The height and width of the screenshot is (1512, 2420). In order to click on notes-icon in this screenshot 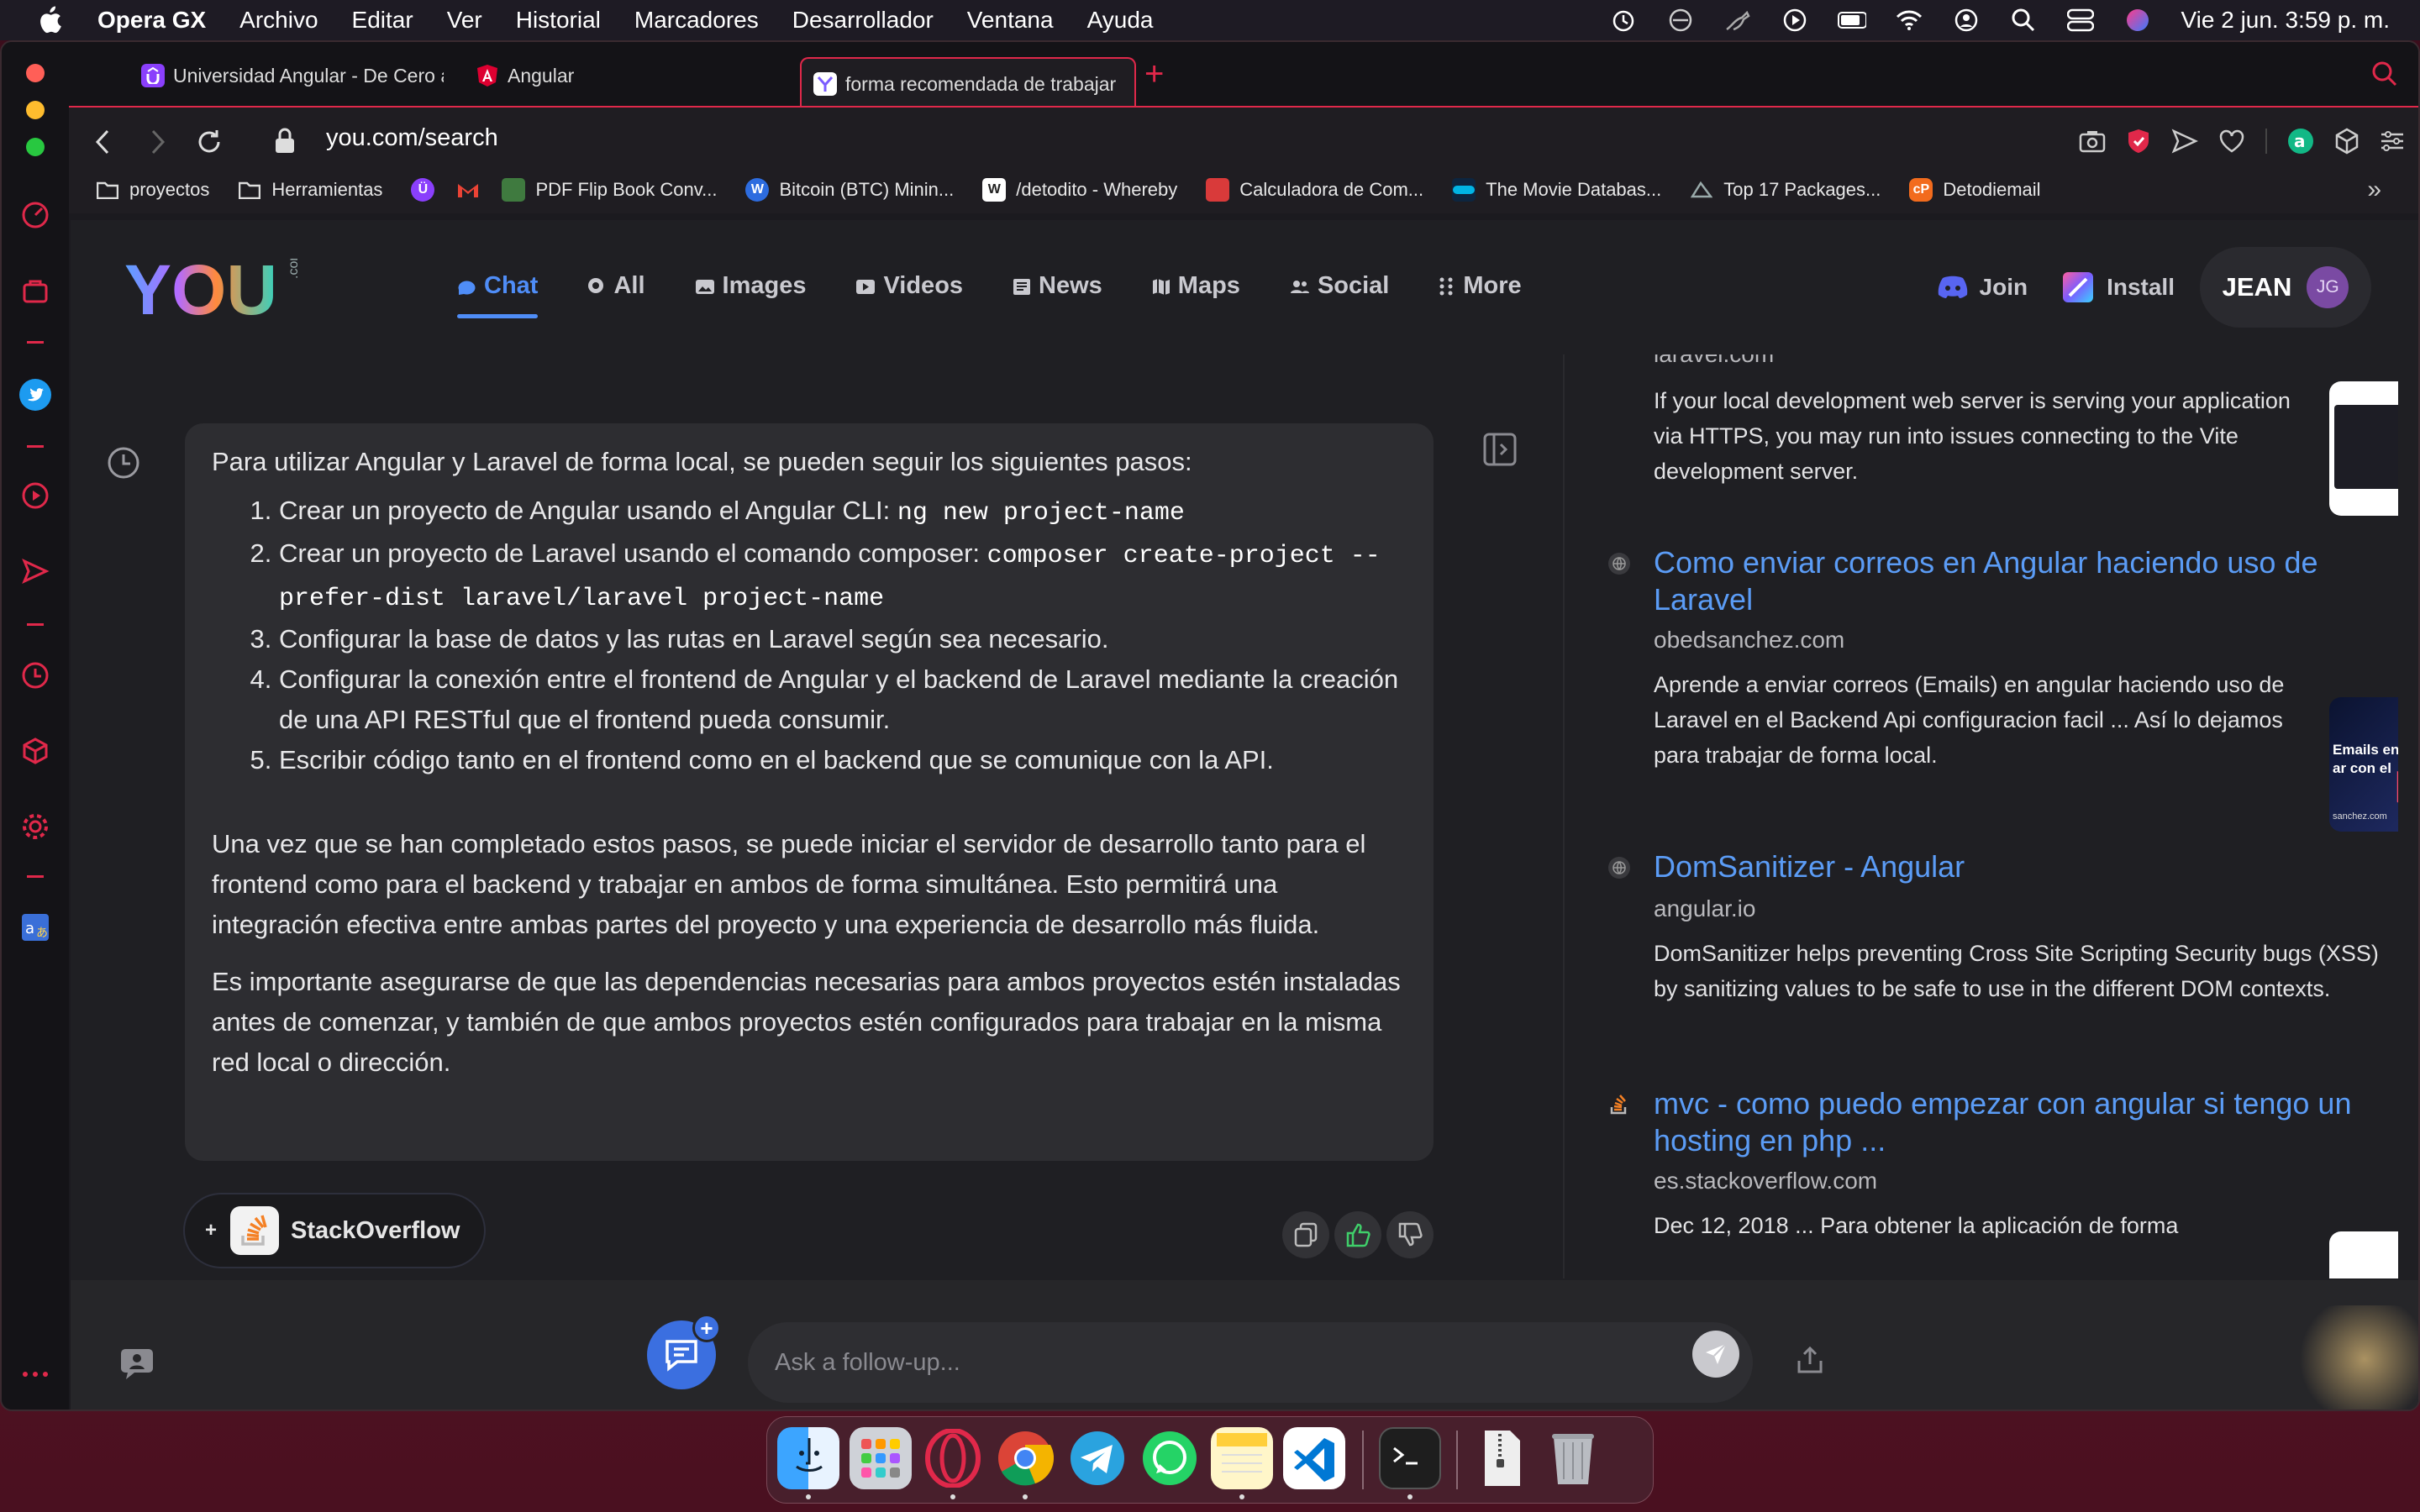, I will do `click(1242, 1458)`.